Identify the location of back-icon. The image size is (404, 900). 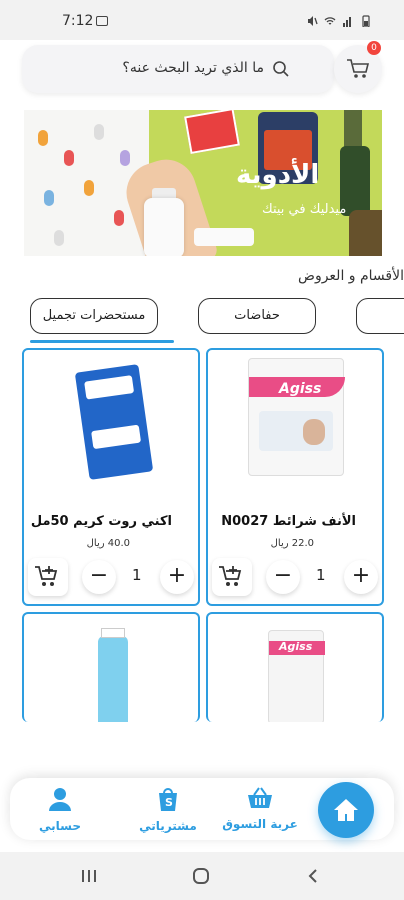
(313, 876).